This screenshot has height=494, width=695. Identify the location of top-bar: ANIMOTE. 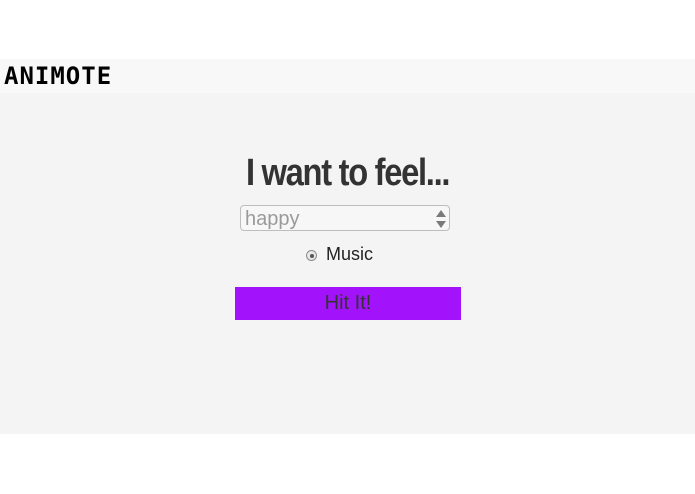
(347, 76).